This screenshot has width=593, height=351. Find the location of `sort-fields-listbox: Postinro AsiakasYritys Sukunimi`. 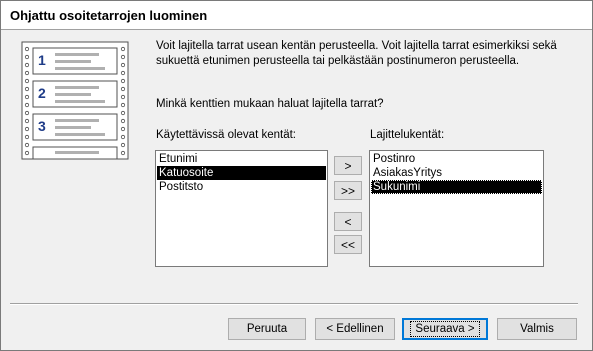

sort-fields-listbox: Postinro AsiakasYritys Sukunimi is located at coordinates (456, 208).